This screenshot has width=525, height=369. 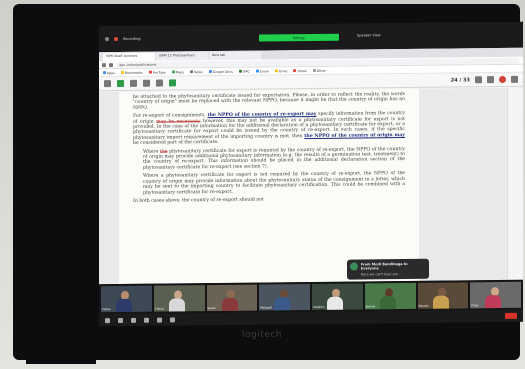 I want to click on participant-tile: Stephen, so click(x=337, y=296).